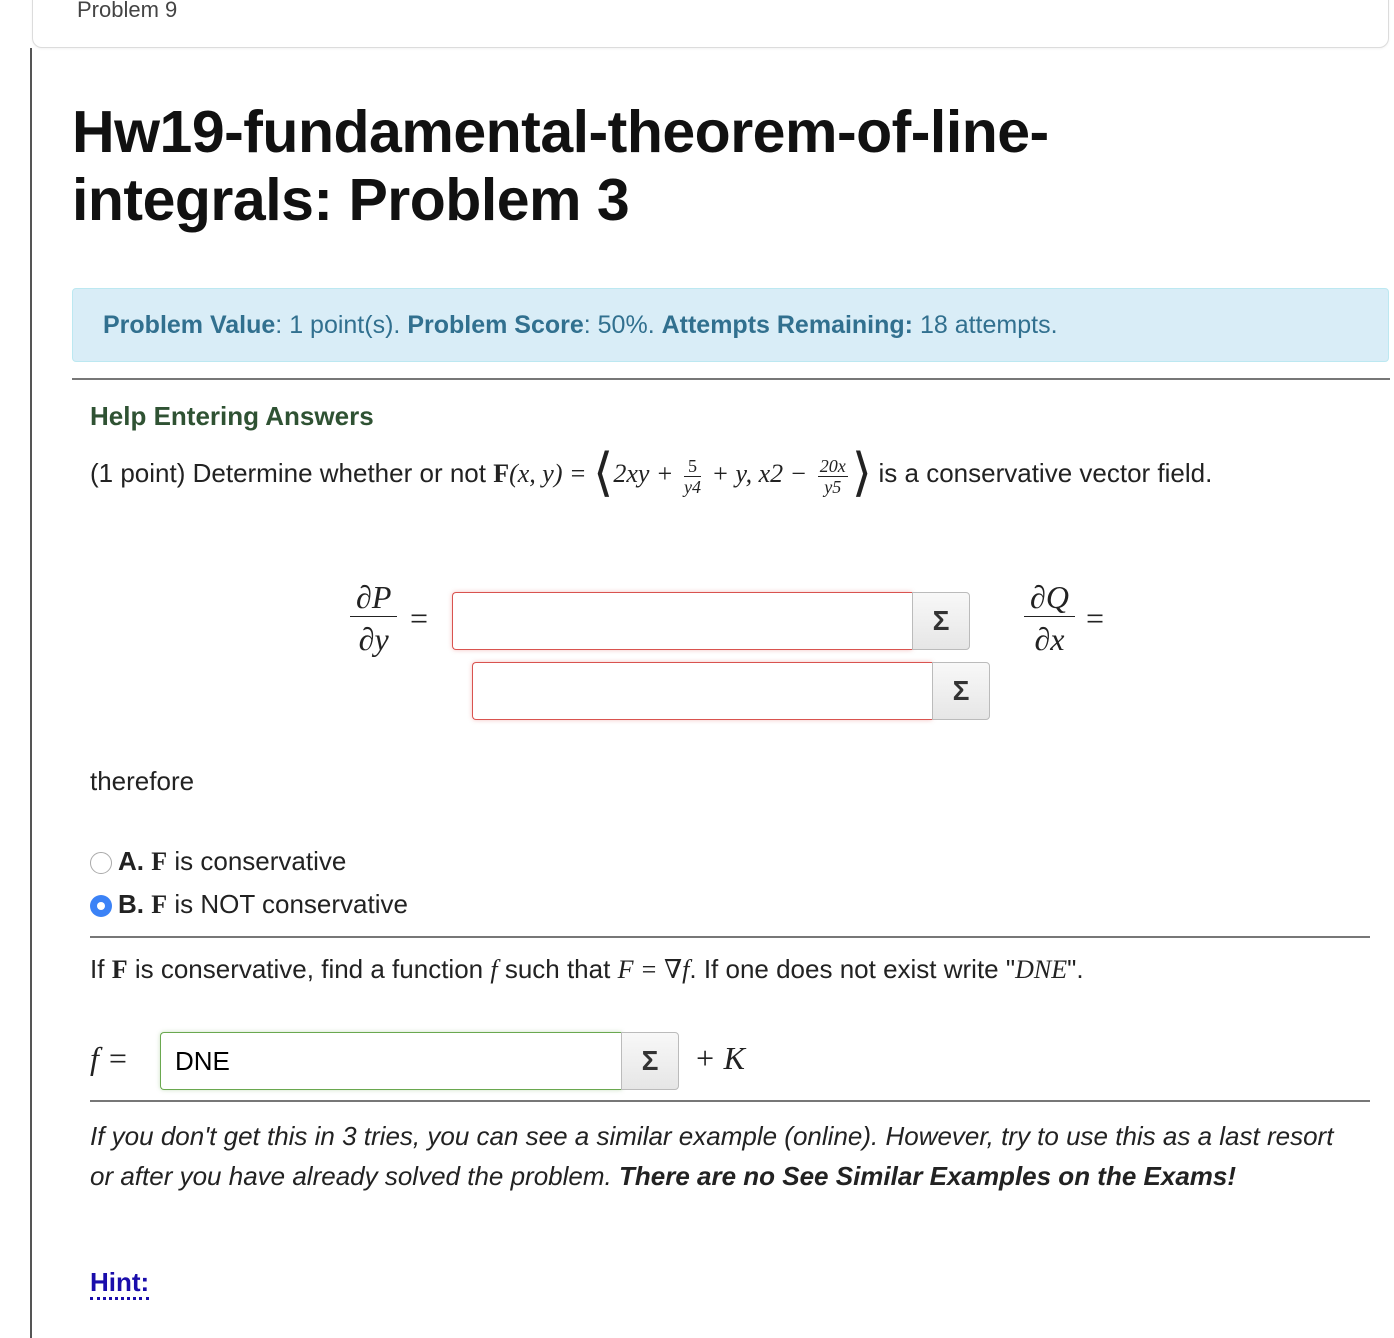  Describe the element at coordinates (603, 473) in the screenshot. I see `left-angle-bracket: ⟨` at that location.